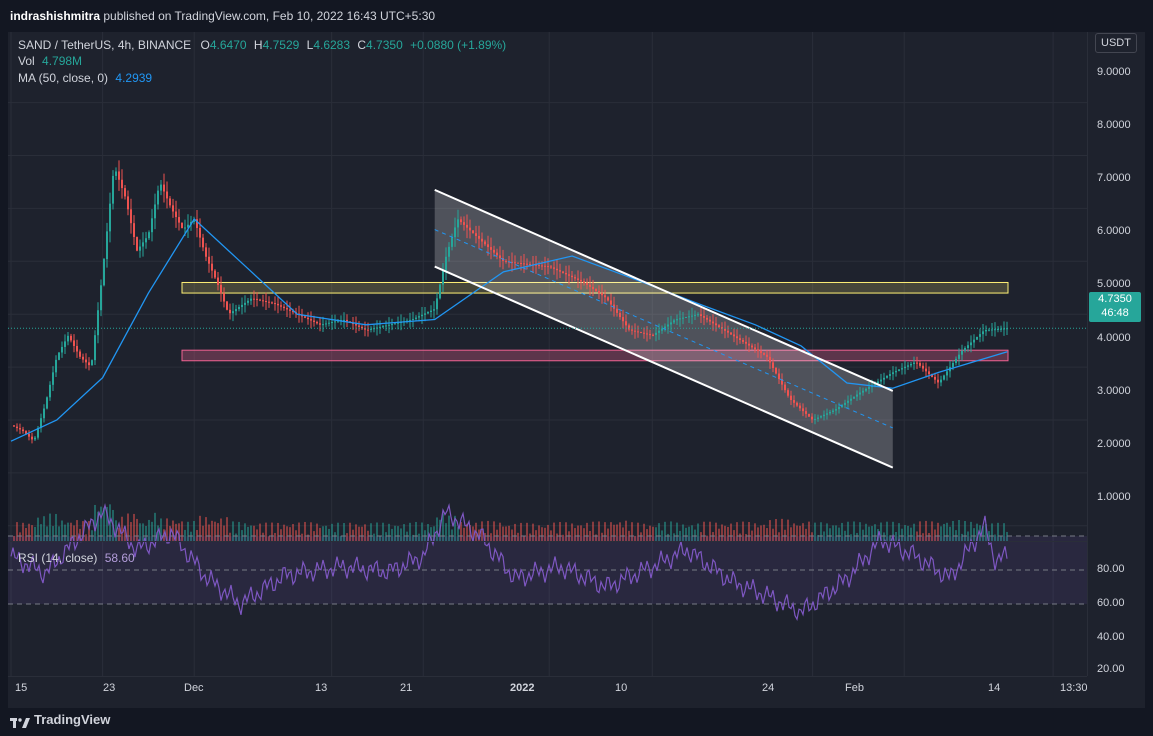  What do you see at coordinates (104, 45) in the screenshot?
I see `symbol-title: SAND / TetherUS, 4h, BINANCE` at bounding box center [104, 45].